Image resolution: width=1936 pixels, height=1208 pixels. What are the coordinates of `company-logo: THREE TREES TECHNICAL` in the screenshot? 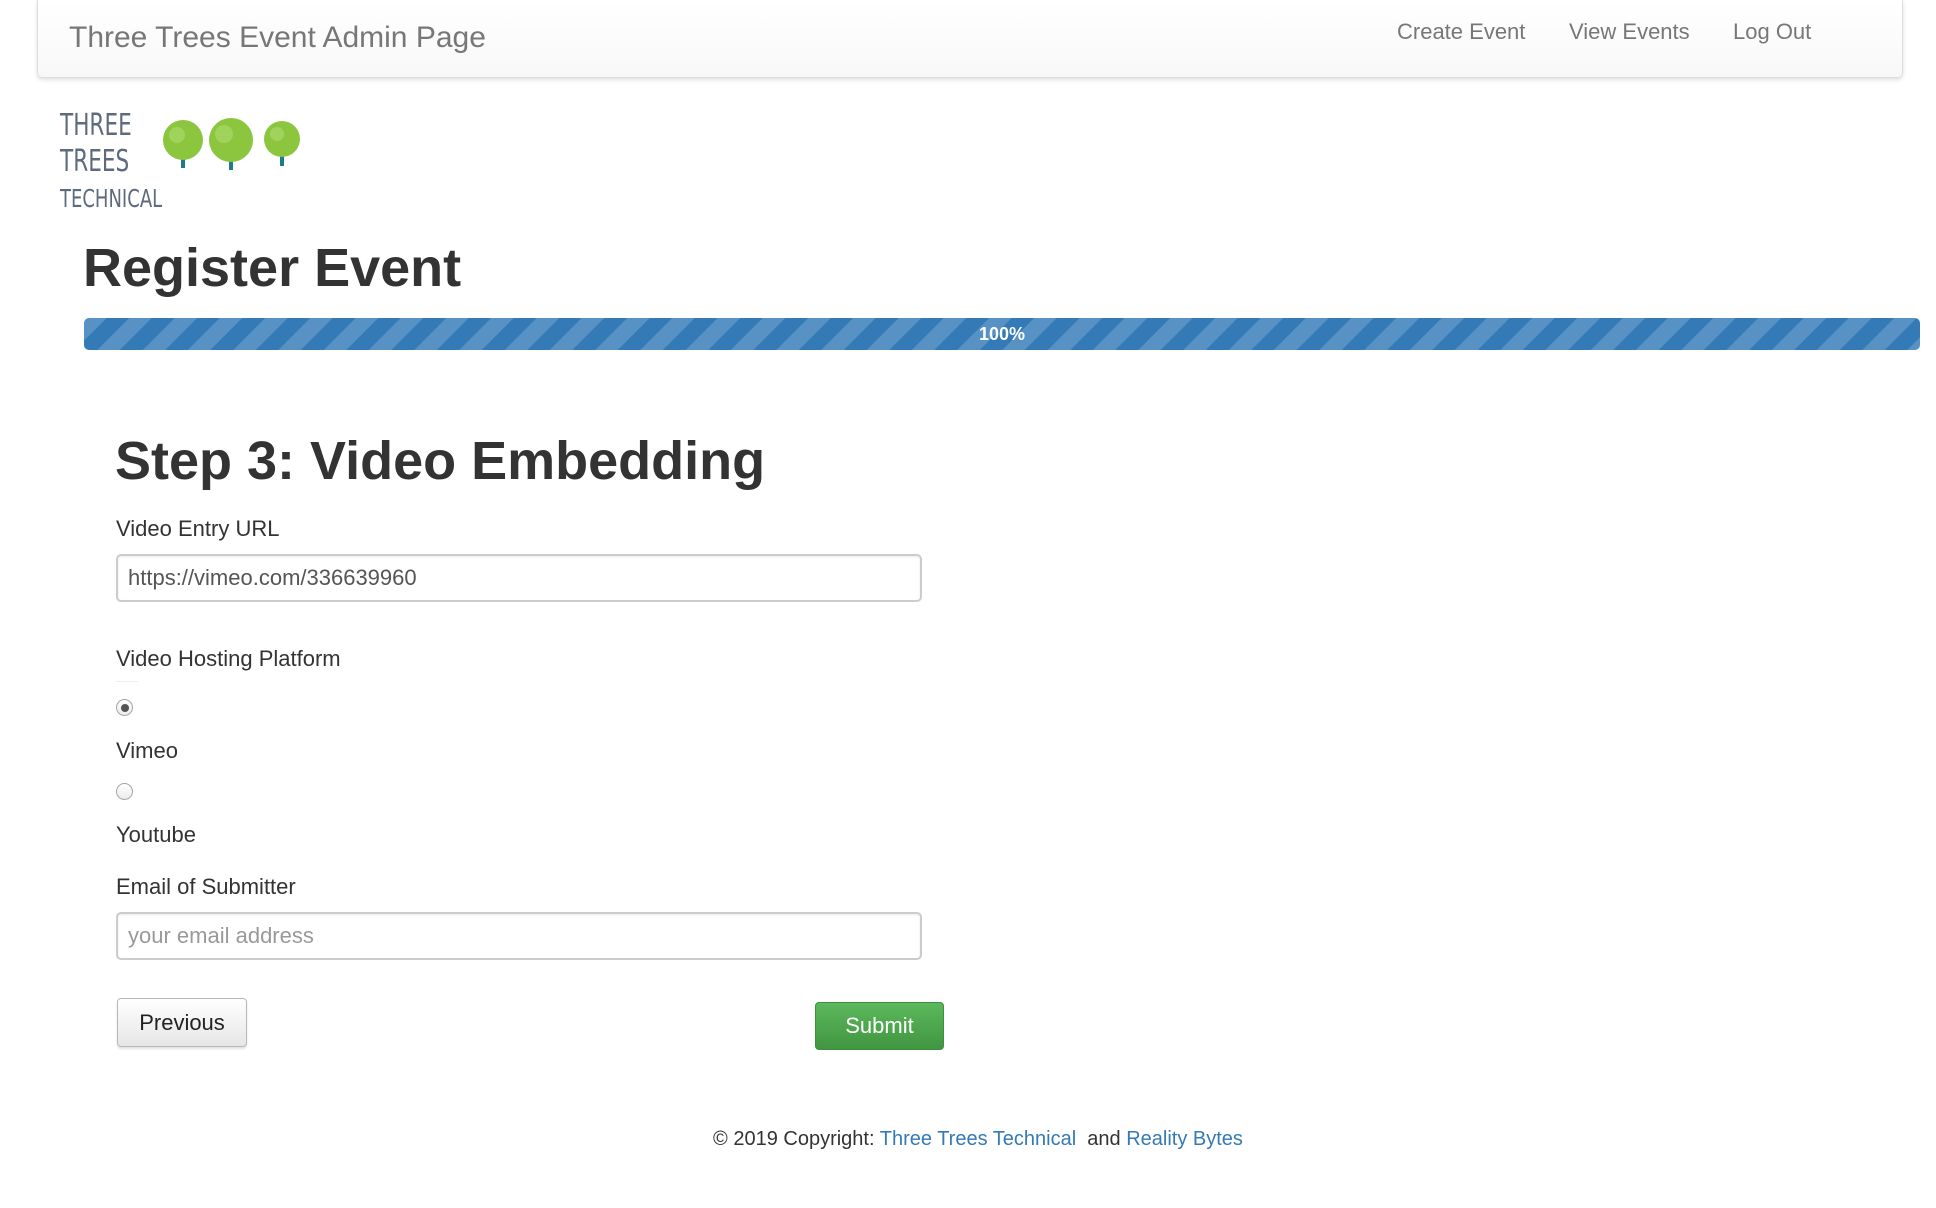 It's located at (183, 163).